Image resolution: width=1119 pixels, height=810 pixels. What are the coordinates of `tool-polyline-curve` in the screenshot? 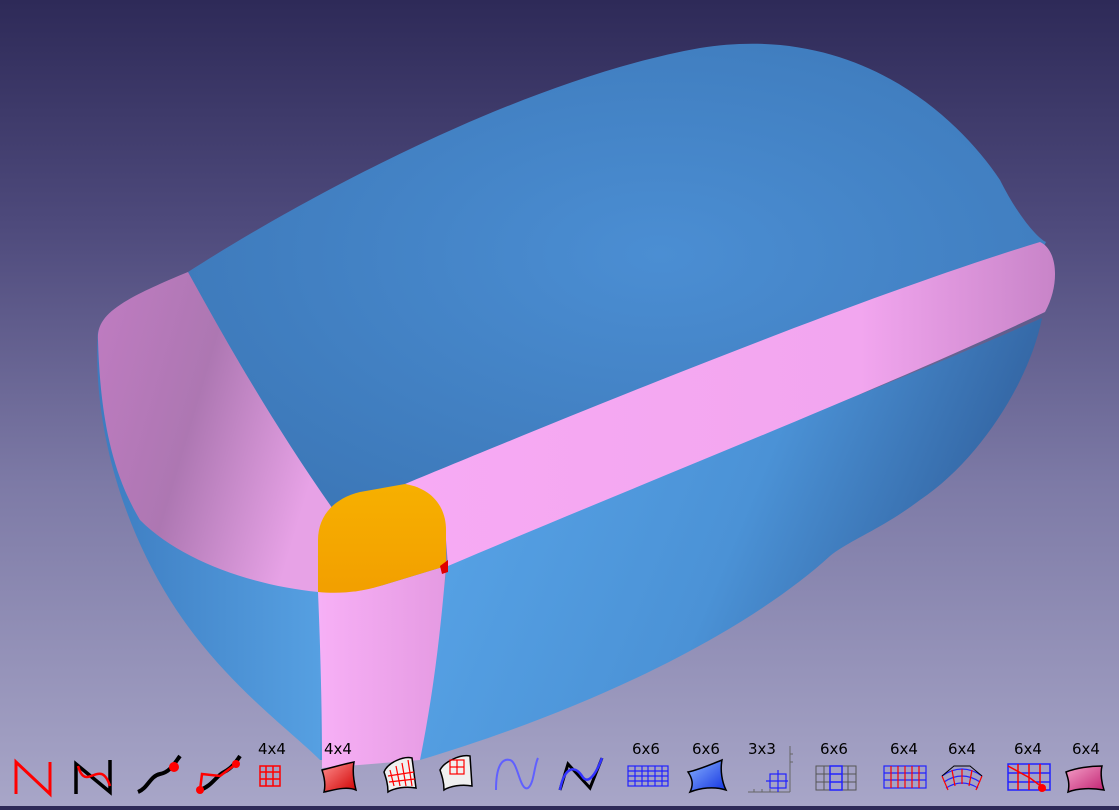 It's located at (518, 770).